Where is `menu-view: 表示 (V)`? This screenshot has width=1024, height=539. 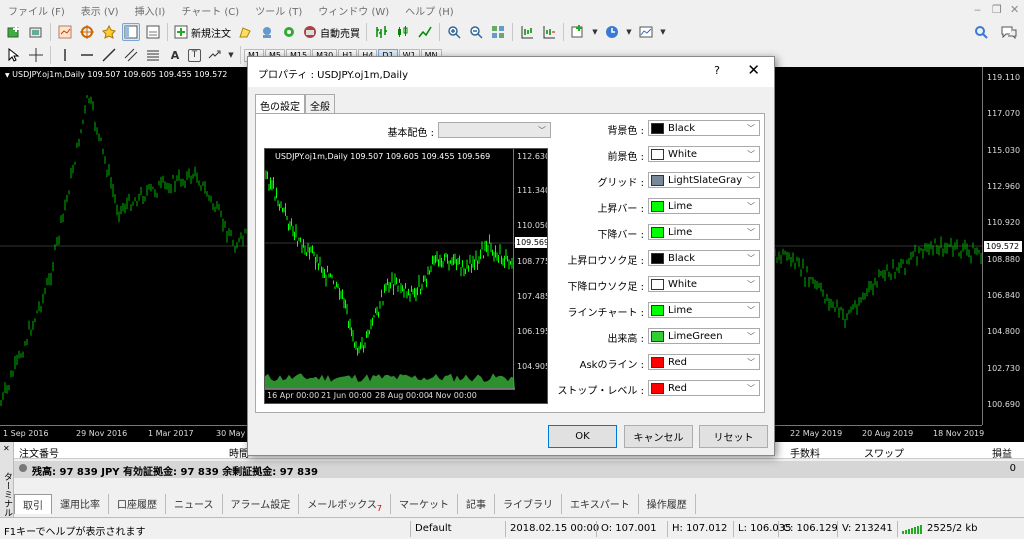 menu-view: 表示 (V) is located at coordinates (100, 10).